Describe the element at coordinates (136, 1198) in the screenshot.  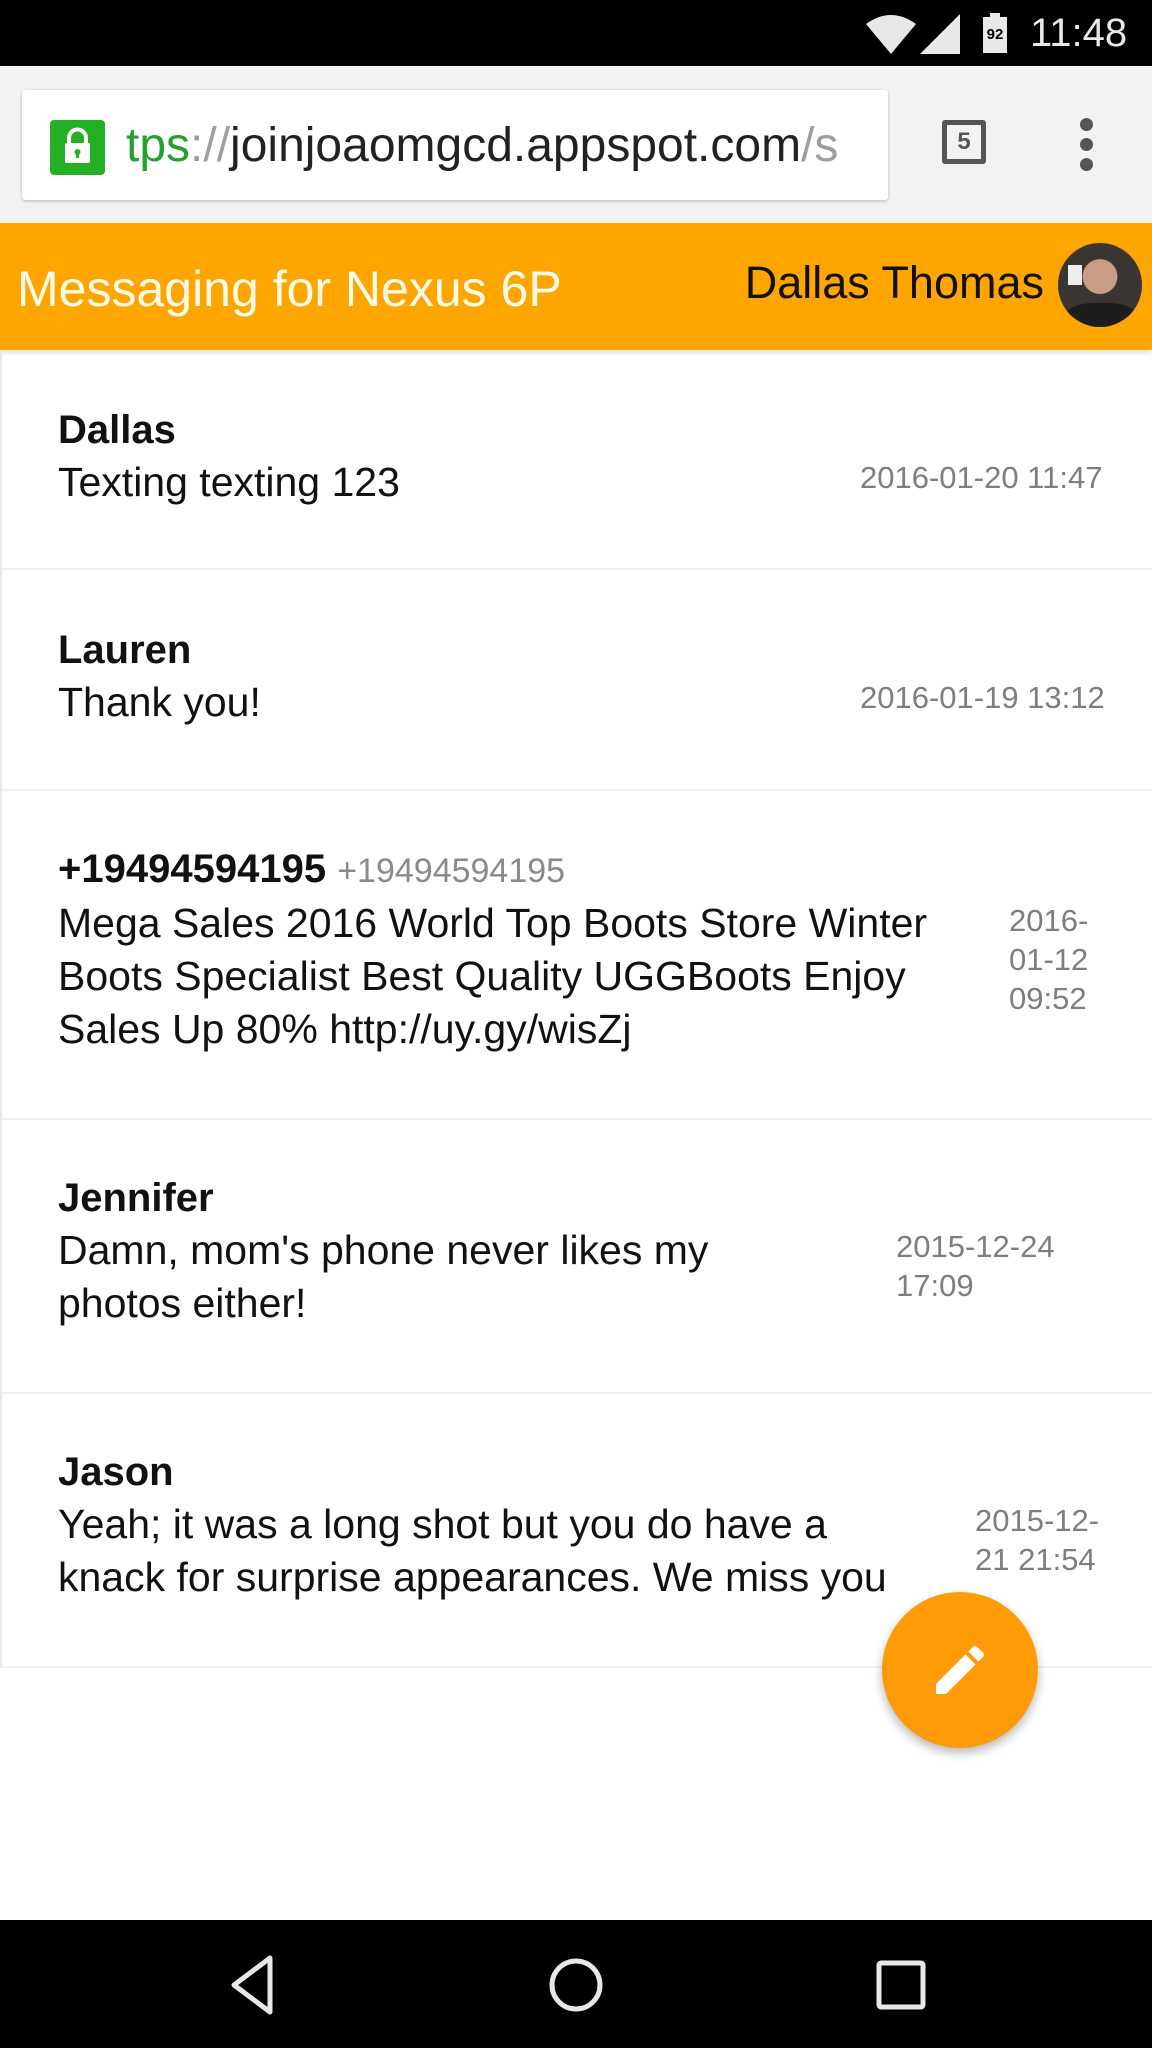
I see `conversation-sender: Jennifer` at that location.